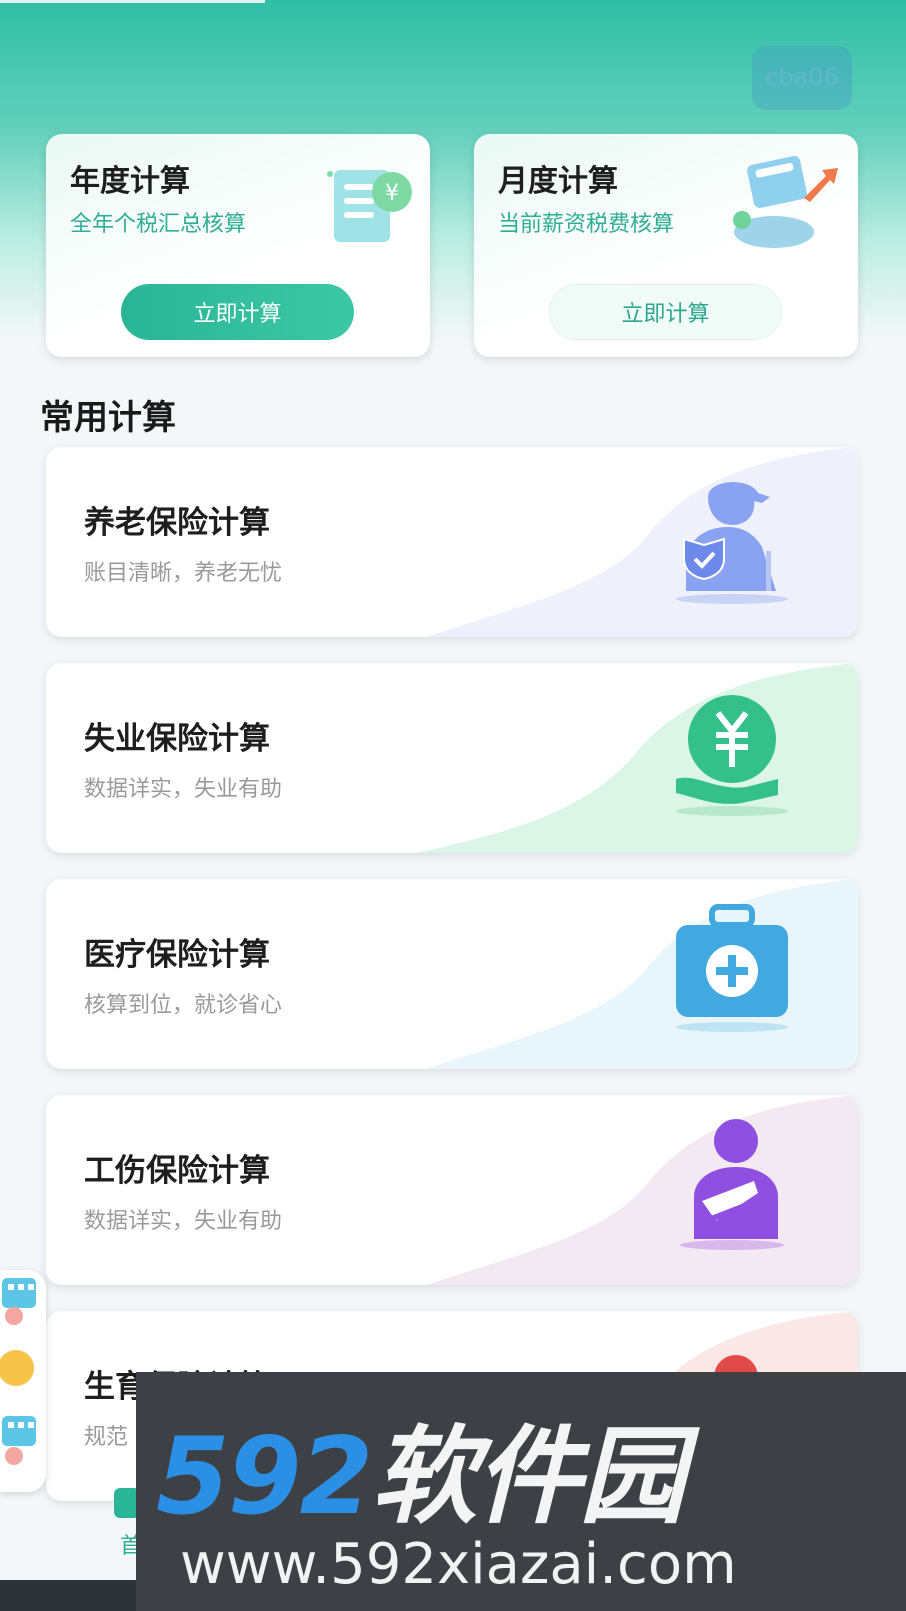 The width and height of the screenshot is (906, 1611). I want to click on section-title: 常用计算, so click(108, 418).